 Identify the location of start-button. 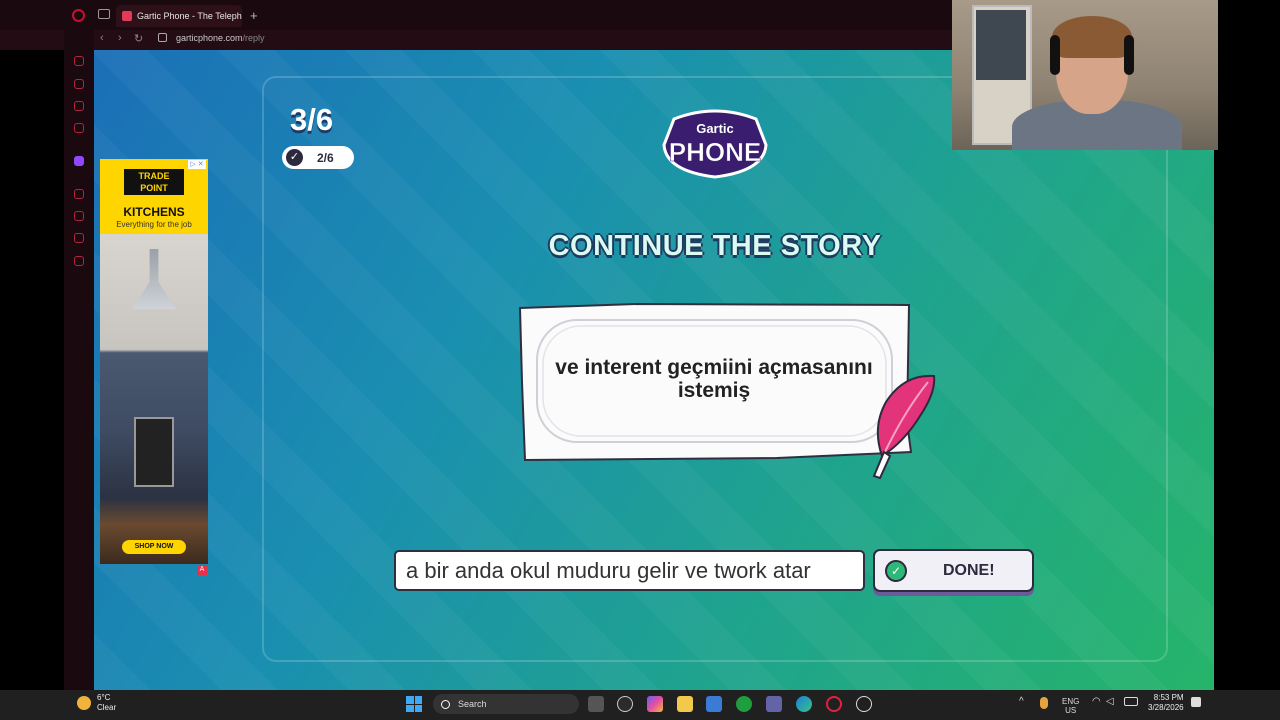
(414, 704).